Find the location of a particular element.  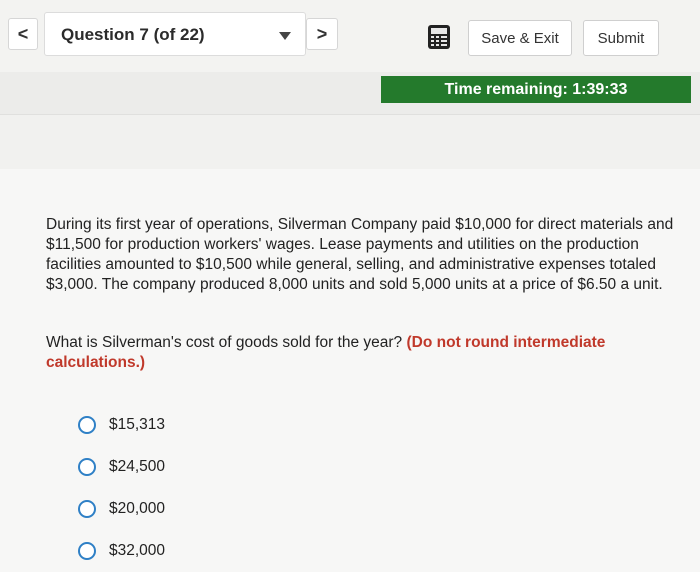

question-selector-label: Question 7 (of 22) is located at coordinates (133, 34).